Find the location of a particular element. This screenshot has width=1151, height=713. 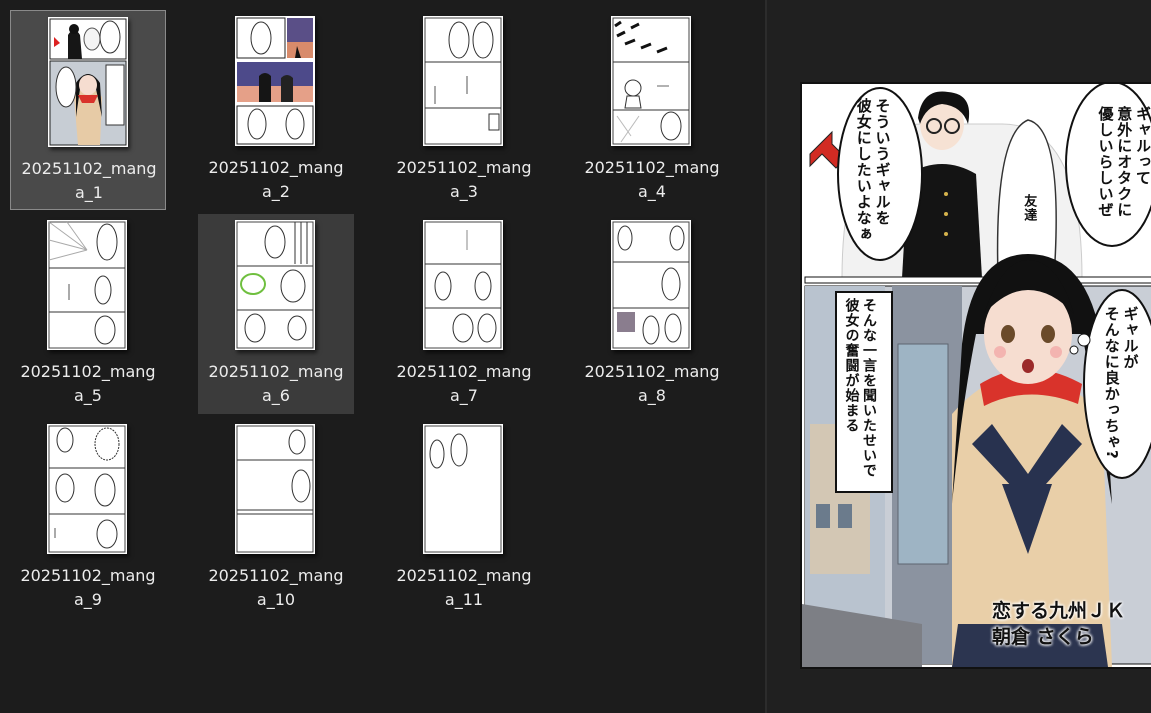

file-tile-manga-8: 20251102_manga_8 is located at coordinates (652, 314).